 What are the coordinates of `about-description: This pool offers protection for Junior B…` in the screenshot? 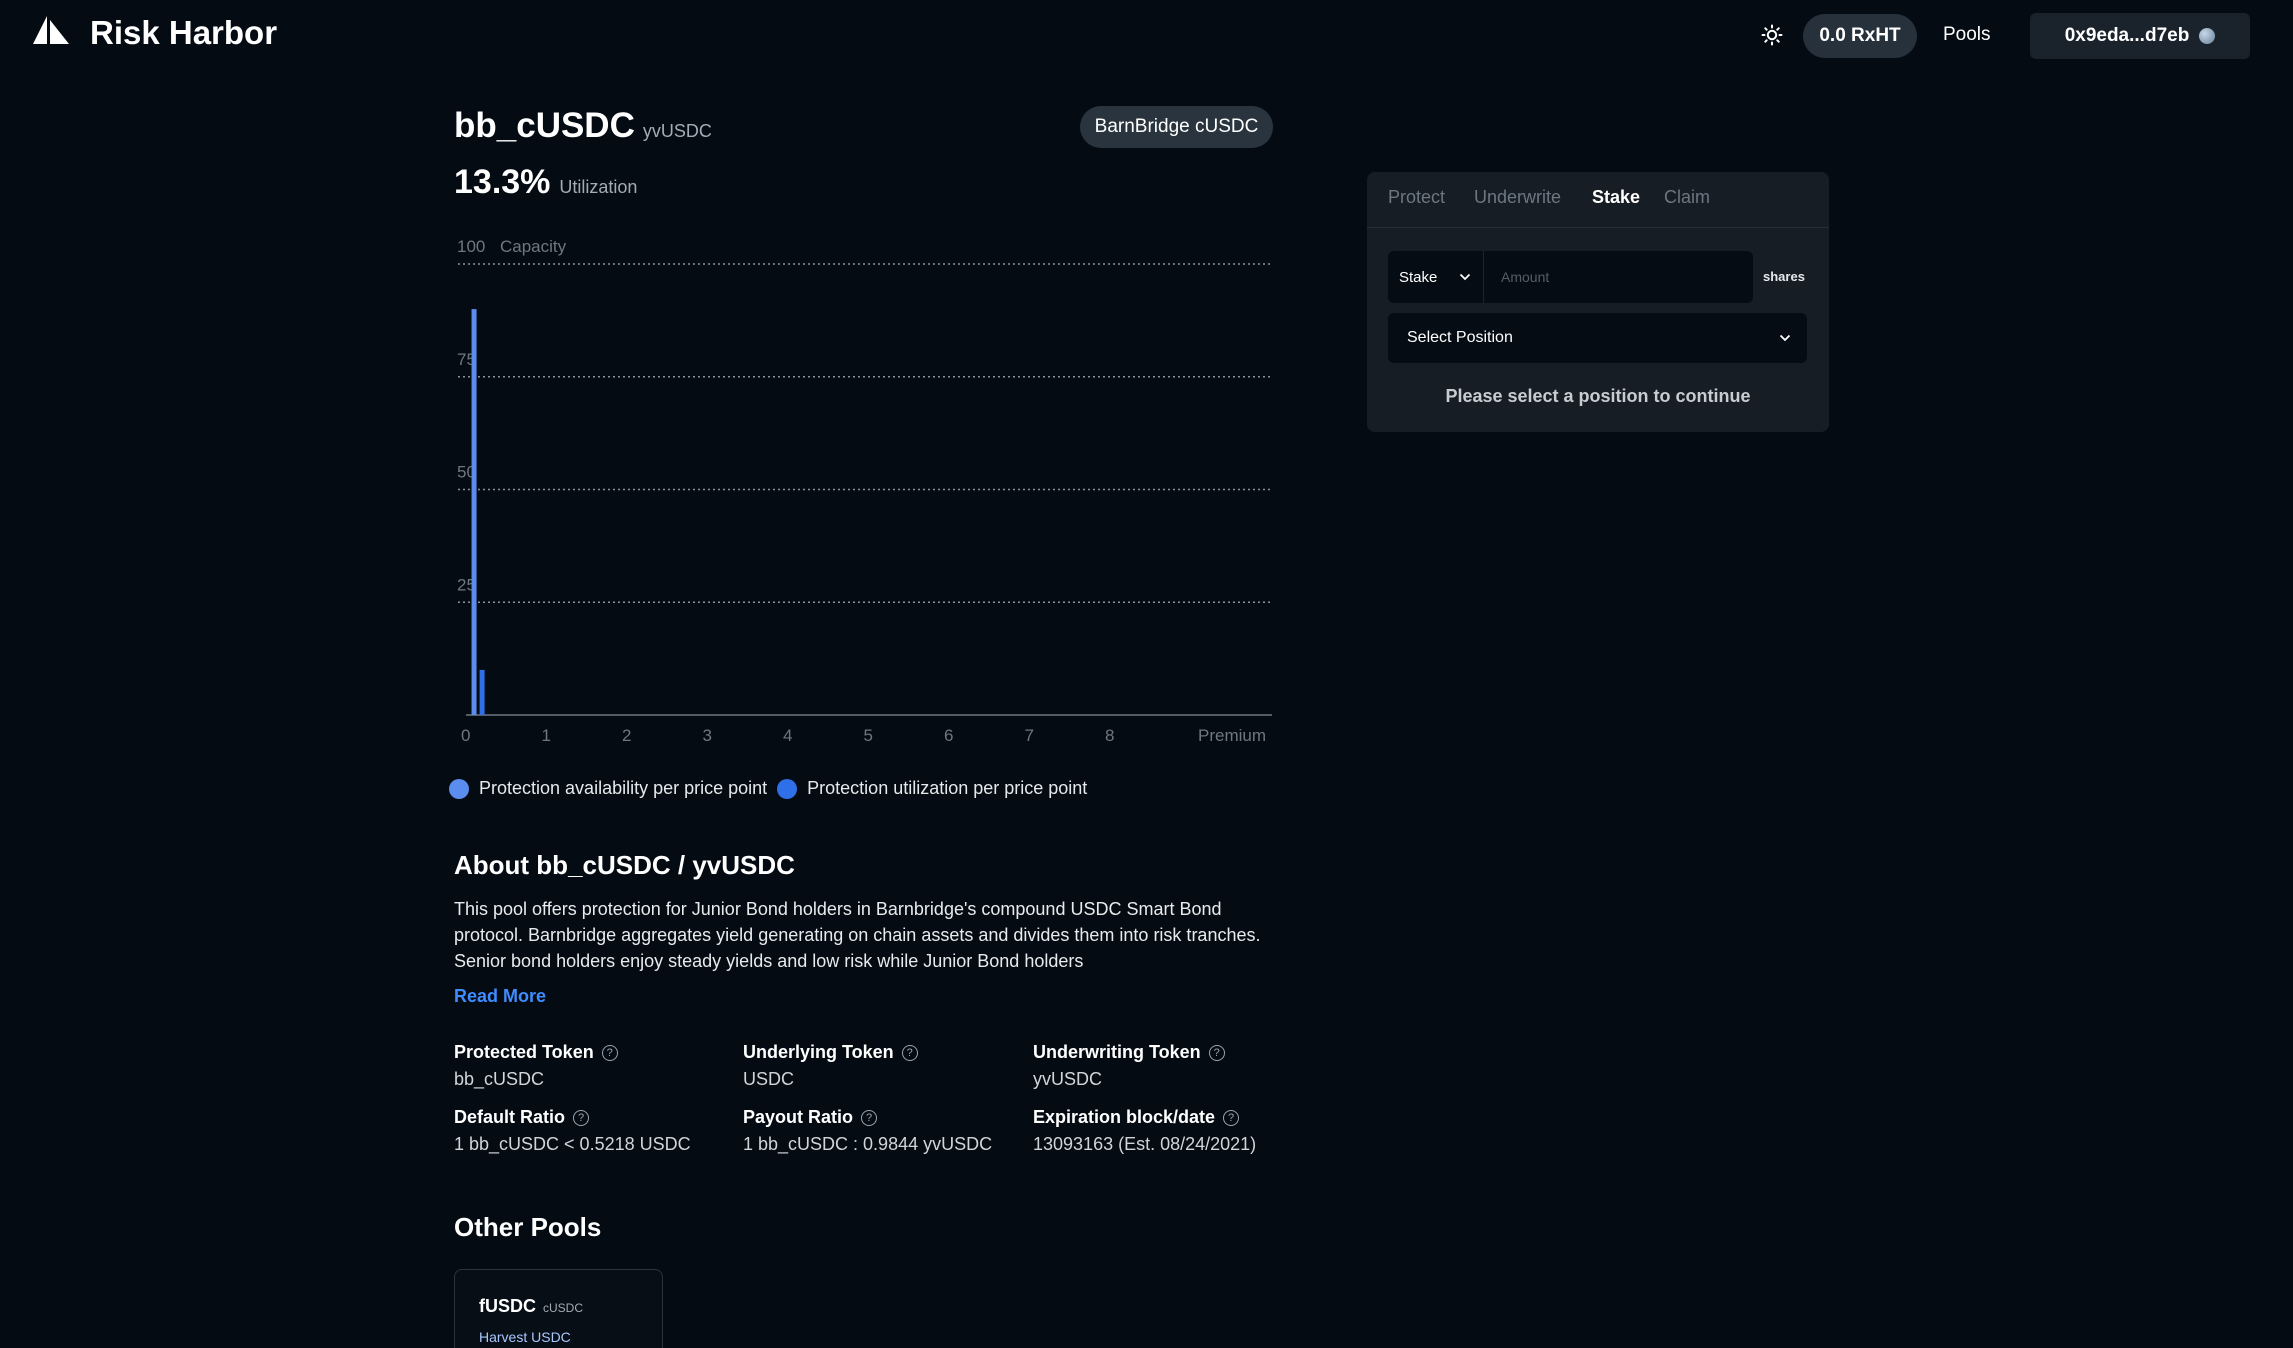 It's located at (857, 935).